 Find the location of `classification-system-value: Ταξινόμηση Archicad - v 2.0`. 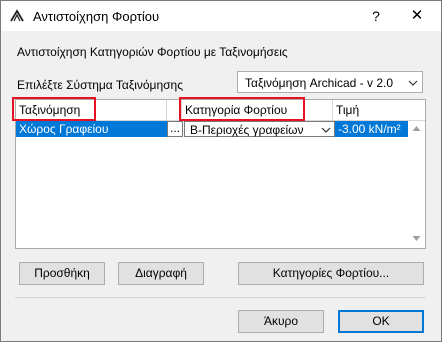

classification-system-value: Ταξινόμηση Archicad - v 2.0 is located at coordinates (319, 83).